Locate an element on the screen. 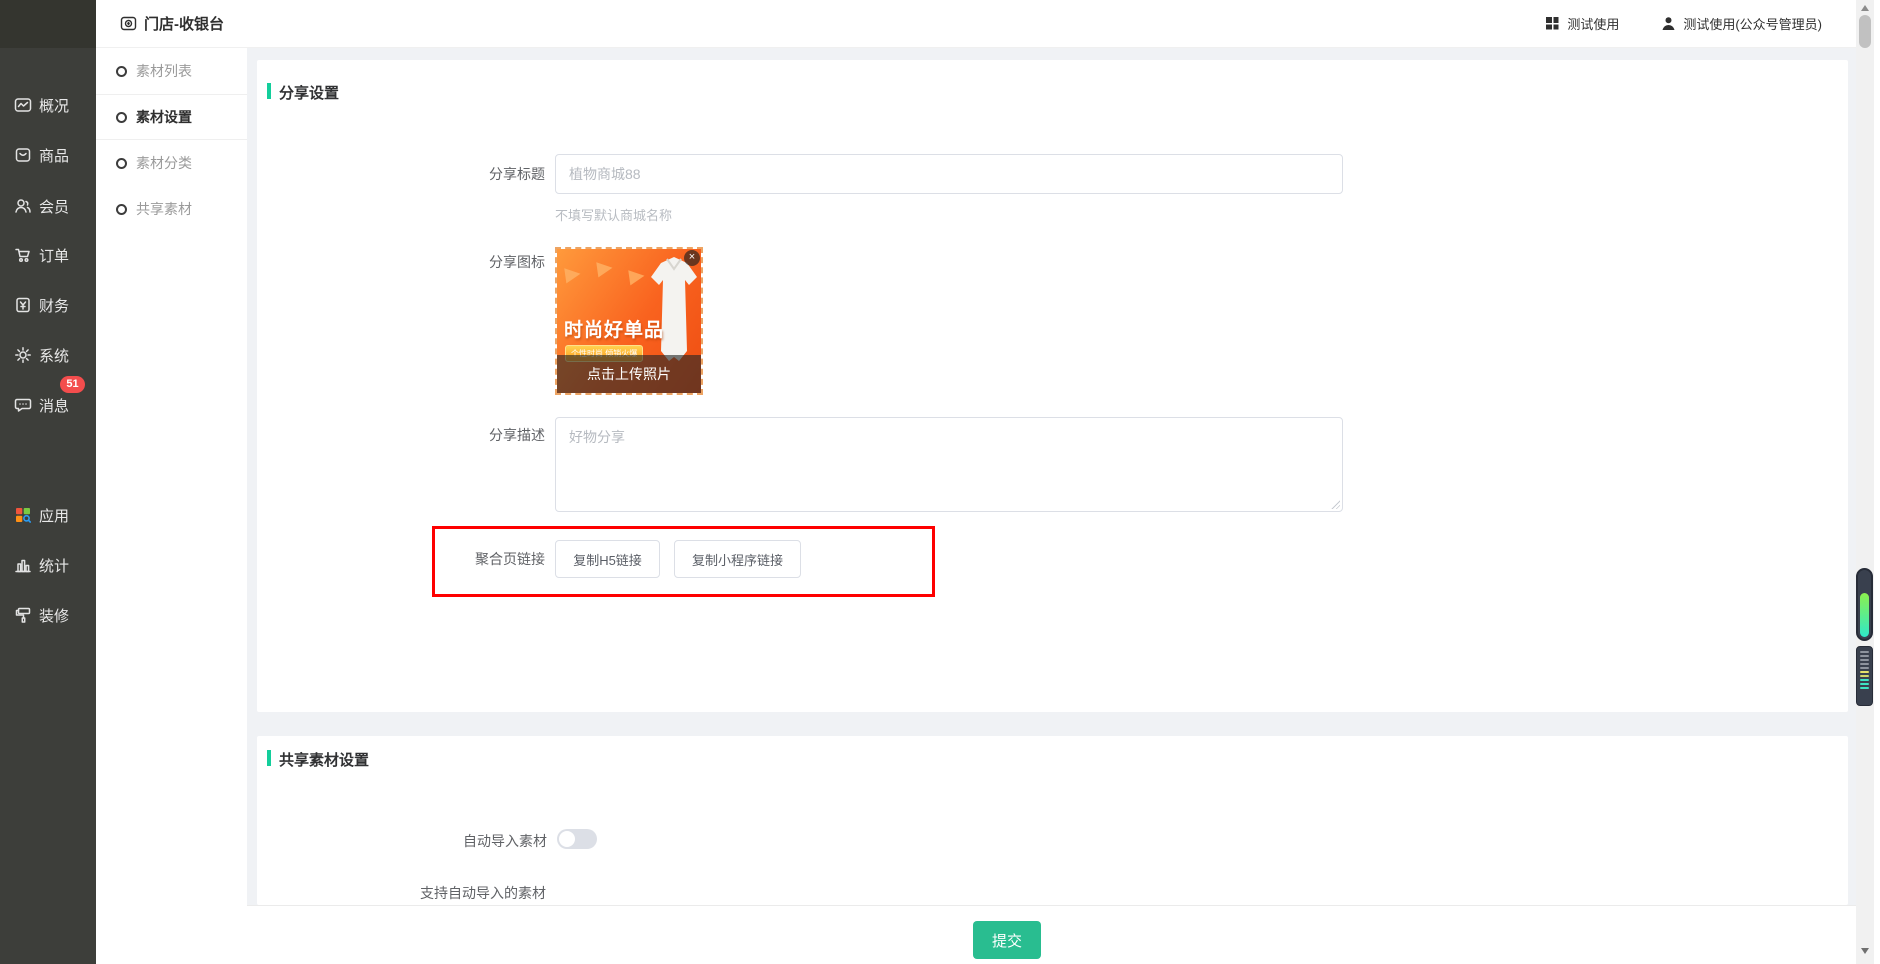  share-title-value: 植物商城88 is located at coordinates (605, 174).